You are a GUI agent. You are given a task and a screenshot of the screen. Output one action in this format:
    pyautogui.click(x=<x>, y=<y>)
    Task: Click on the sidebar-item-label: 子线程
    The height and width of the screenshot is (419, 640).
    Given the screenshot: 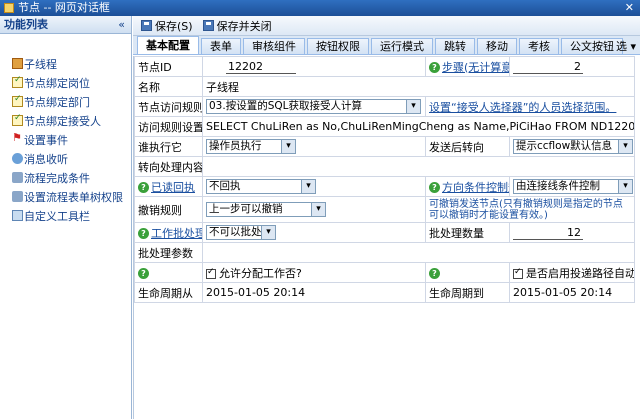 What is the action you would take?
    pyautogui.click(x=40, y=64)
    